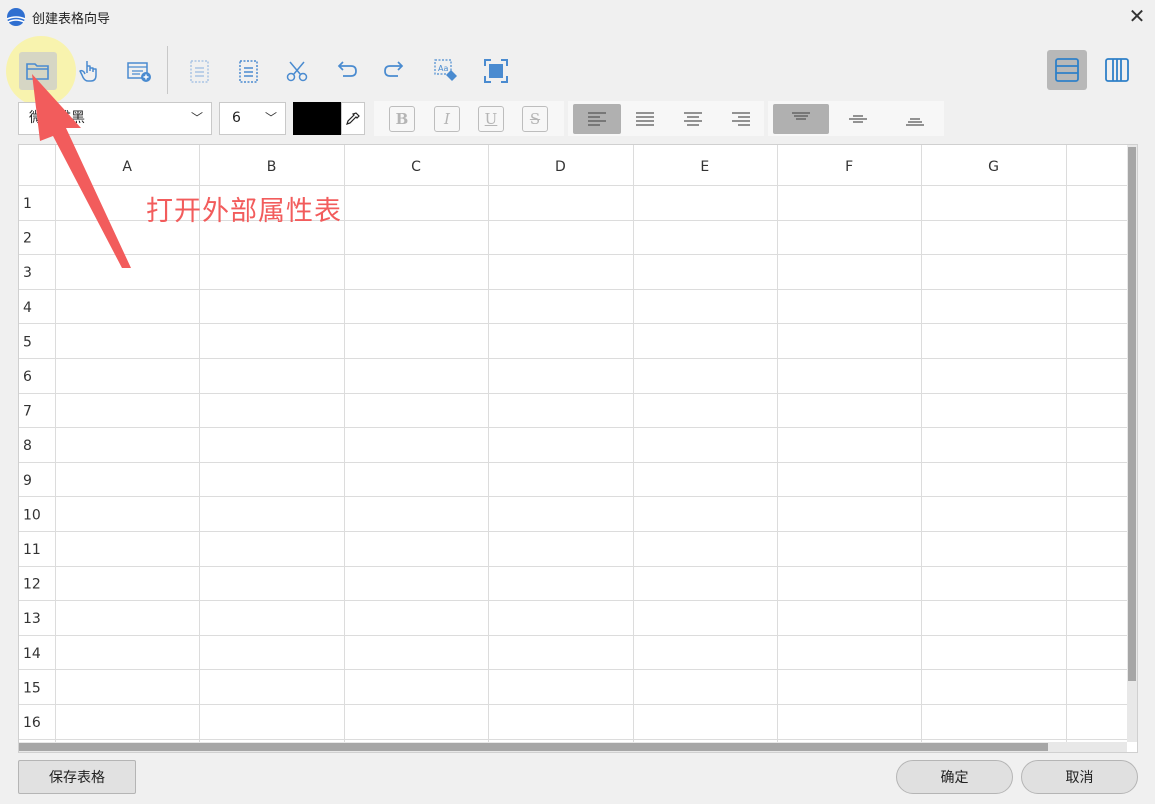 This screenshot has height=804, width=1155. Describe the element at coordinates (27, 204) in the screenshot. I see `row-header-1: 1` at that location.